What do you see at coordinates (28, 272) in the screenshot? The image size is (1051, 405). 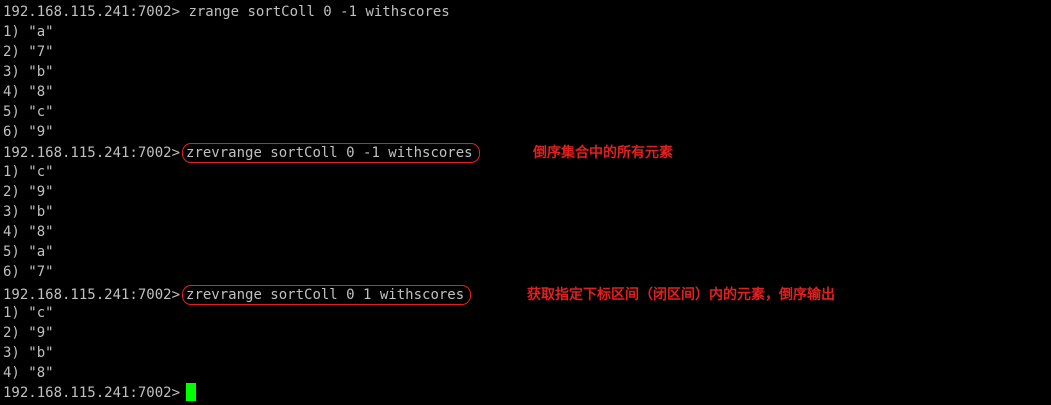 I see `result-line: 6) "7"` at bounding box center [28, 272].